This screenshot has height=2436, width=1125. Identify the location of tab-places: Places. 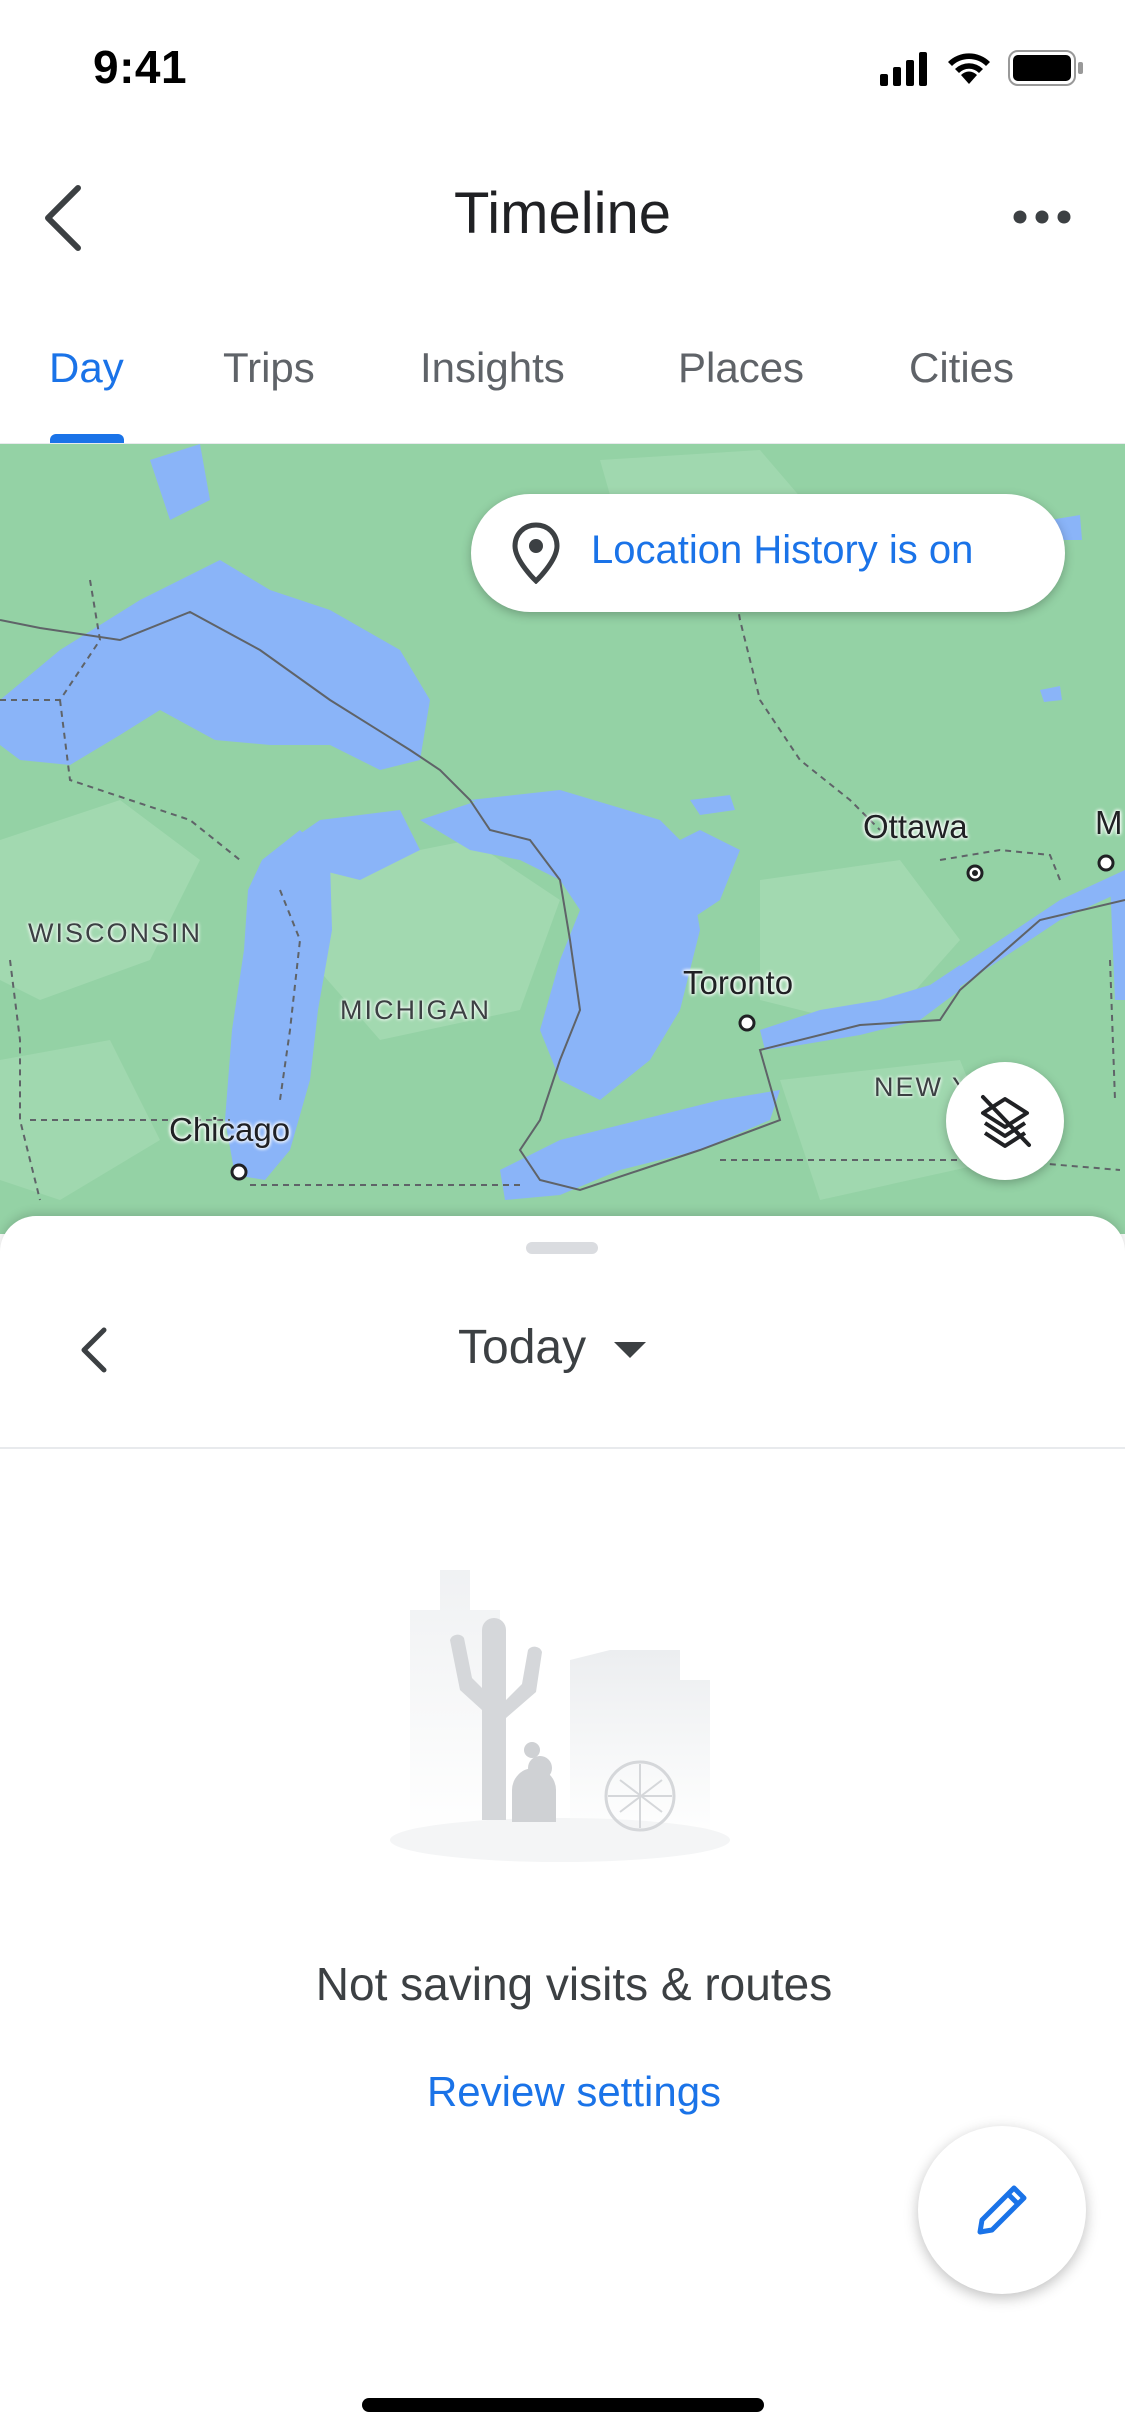
(741, 368).